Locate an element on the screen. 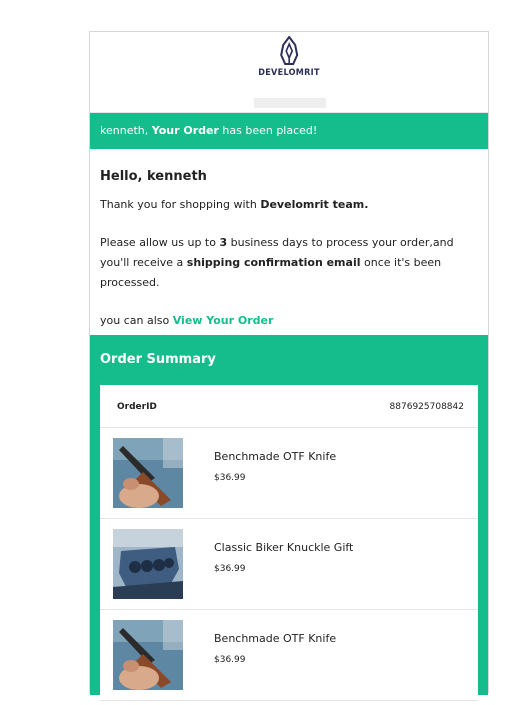 The width and height of the screenshot is (528, 705). also-prefix: you can also is located at coordinates (135, 320).